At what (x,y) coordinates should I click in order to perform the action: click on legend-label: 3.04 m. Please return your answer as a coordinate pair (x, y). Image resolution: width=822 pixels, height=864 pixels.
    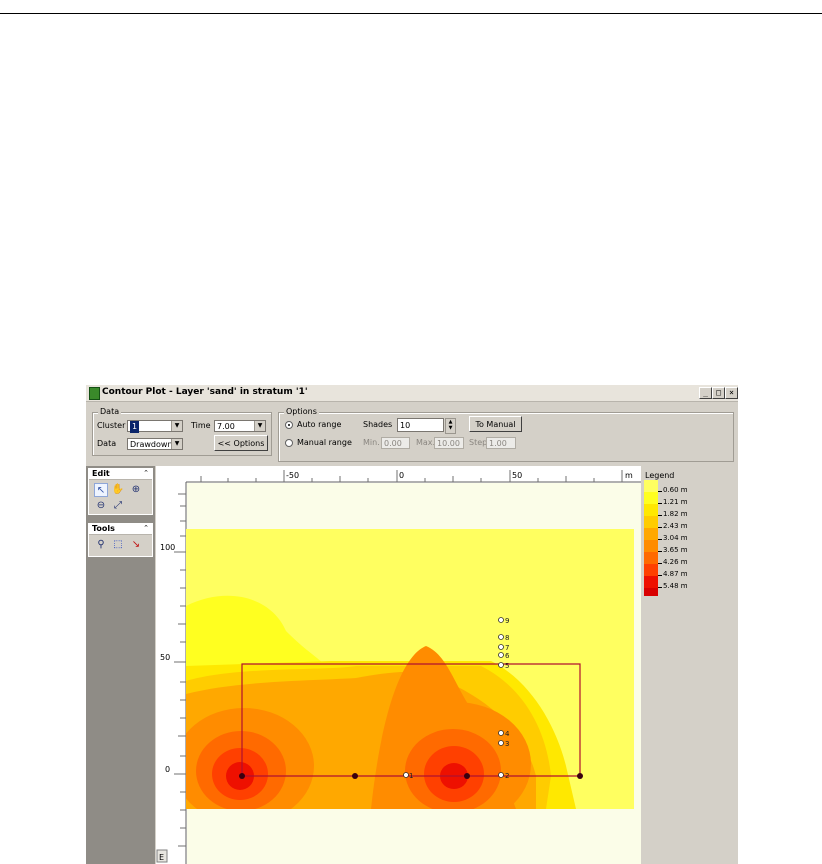
    Looking at the image, I should click on (675, 538).